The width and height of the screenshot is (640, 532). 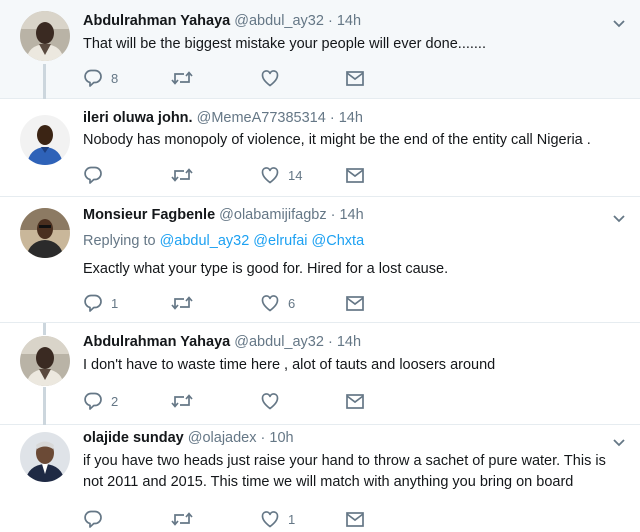 I want to click on tweet-time: · 10h, so click(x=277, y=438).